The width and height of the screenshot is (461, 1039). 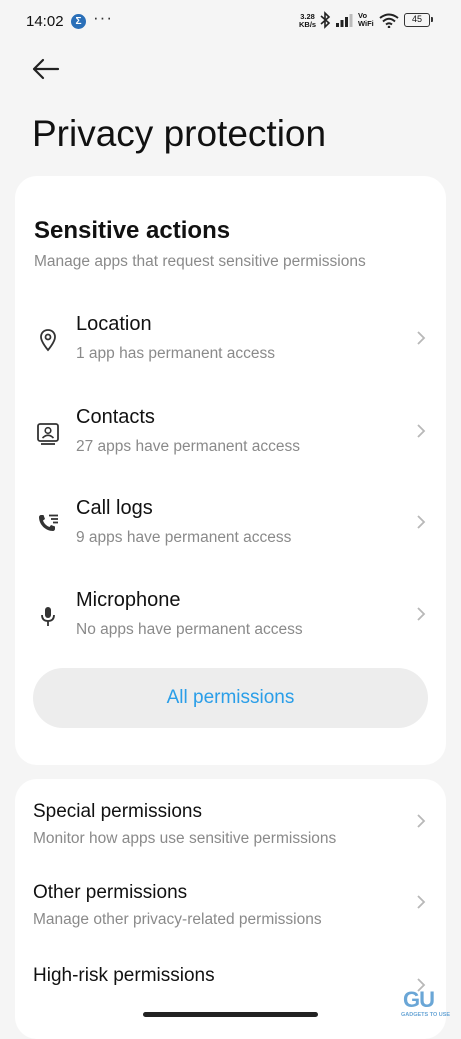 I want to click on permission-subtext: 9 apps have permanent access, so click(x=184, y=537).